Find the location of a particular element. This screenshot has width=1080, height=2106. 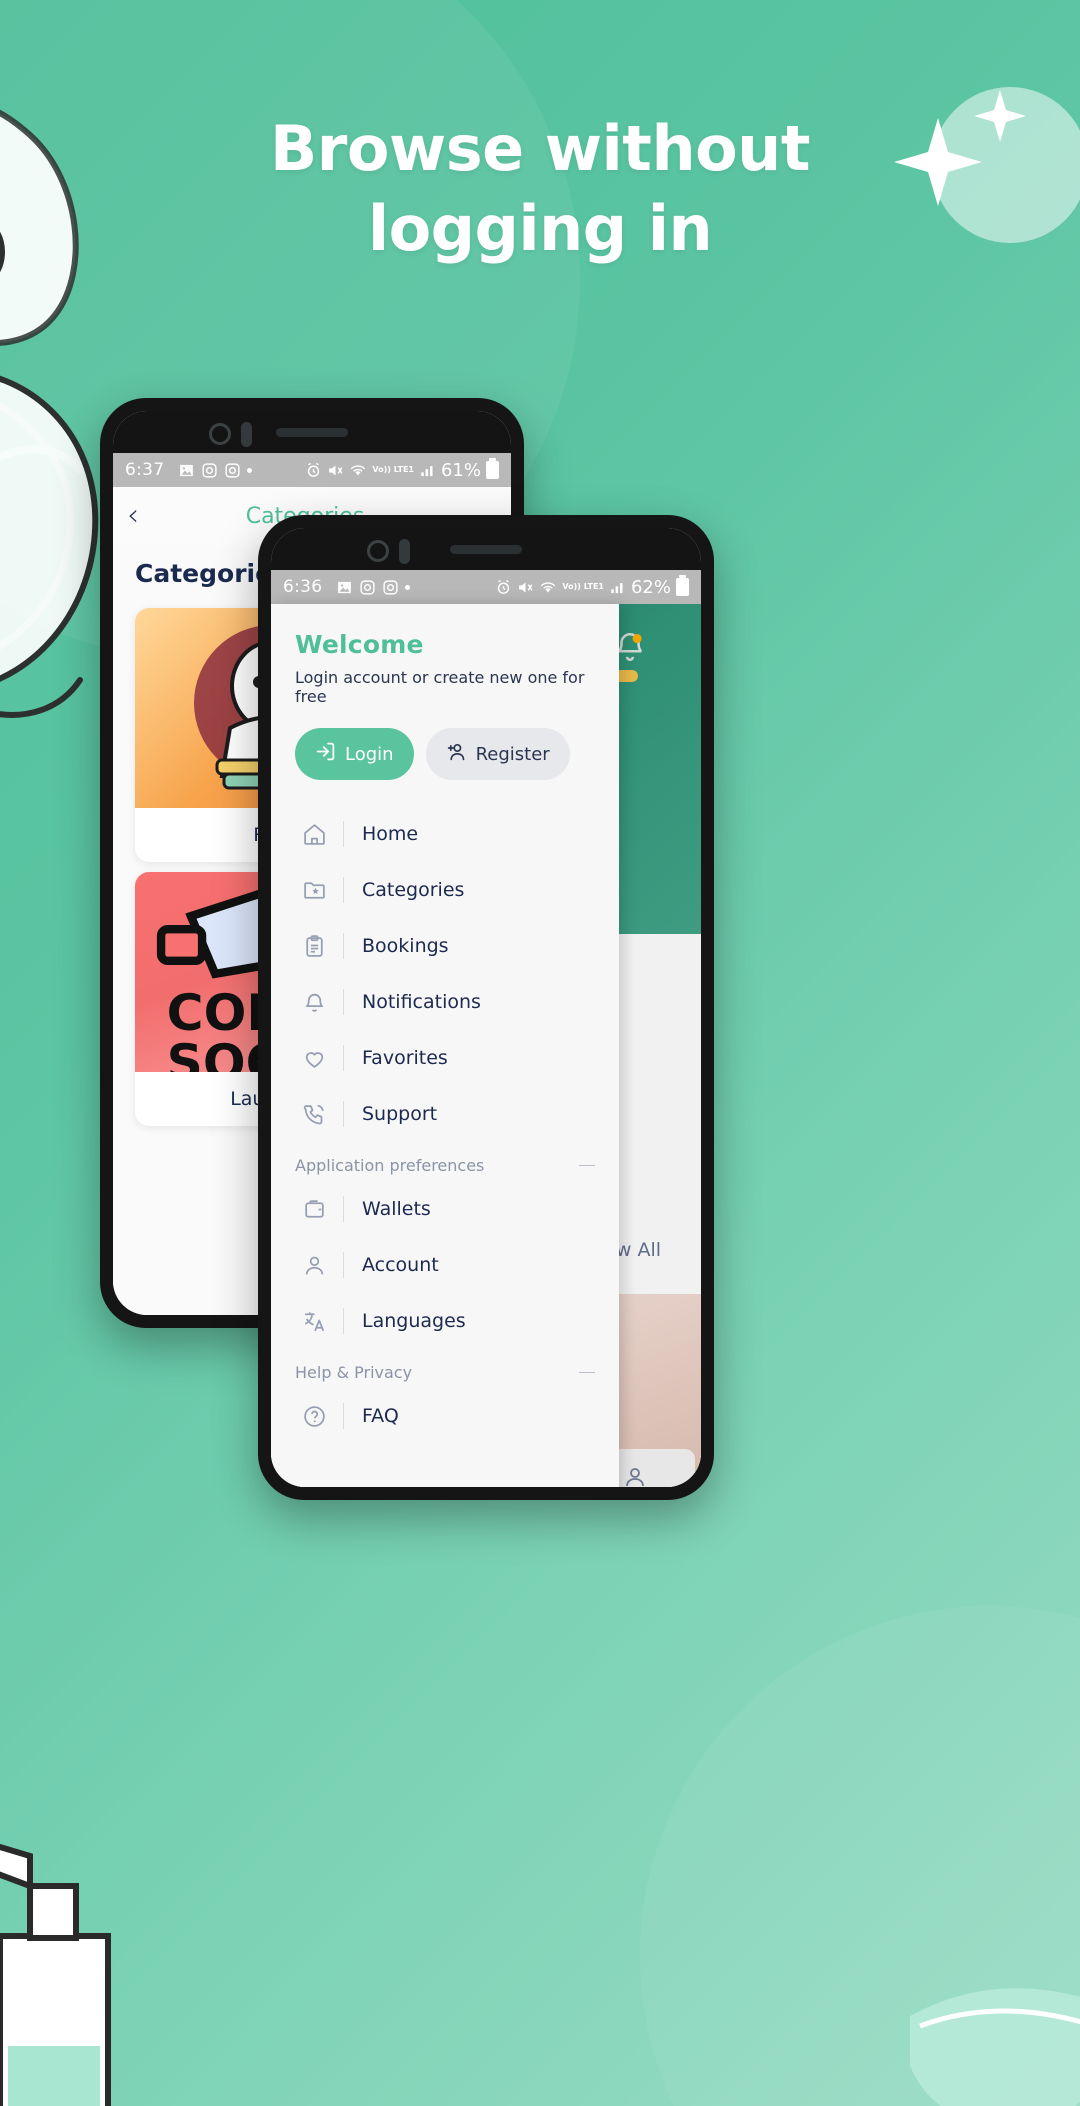

section-application-preferences: Application preferences is located at coordinates (445, 1161).